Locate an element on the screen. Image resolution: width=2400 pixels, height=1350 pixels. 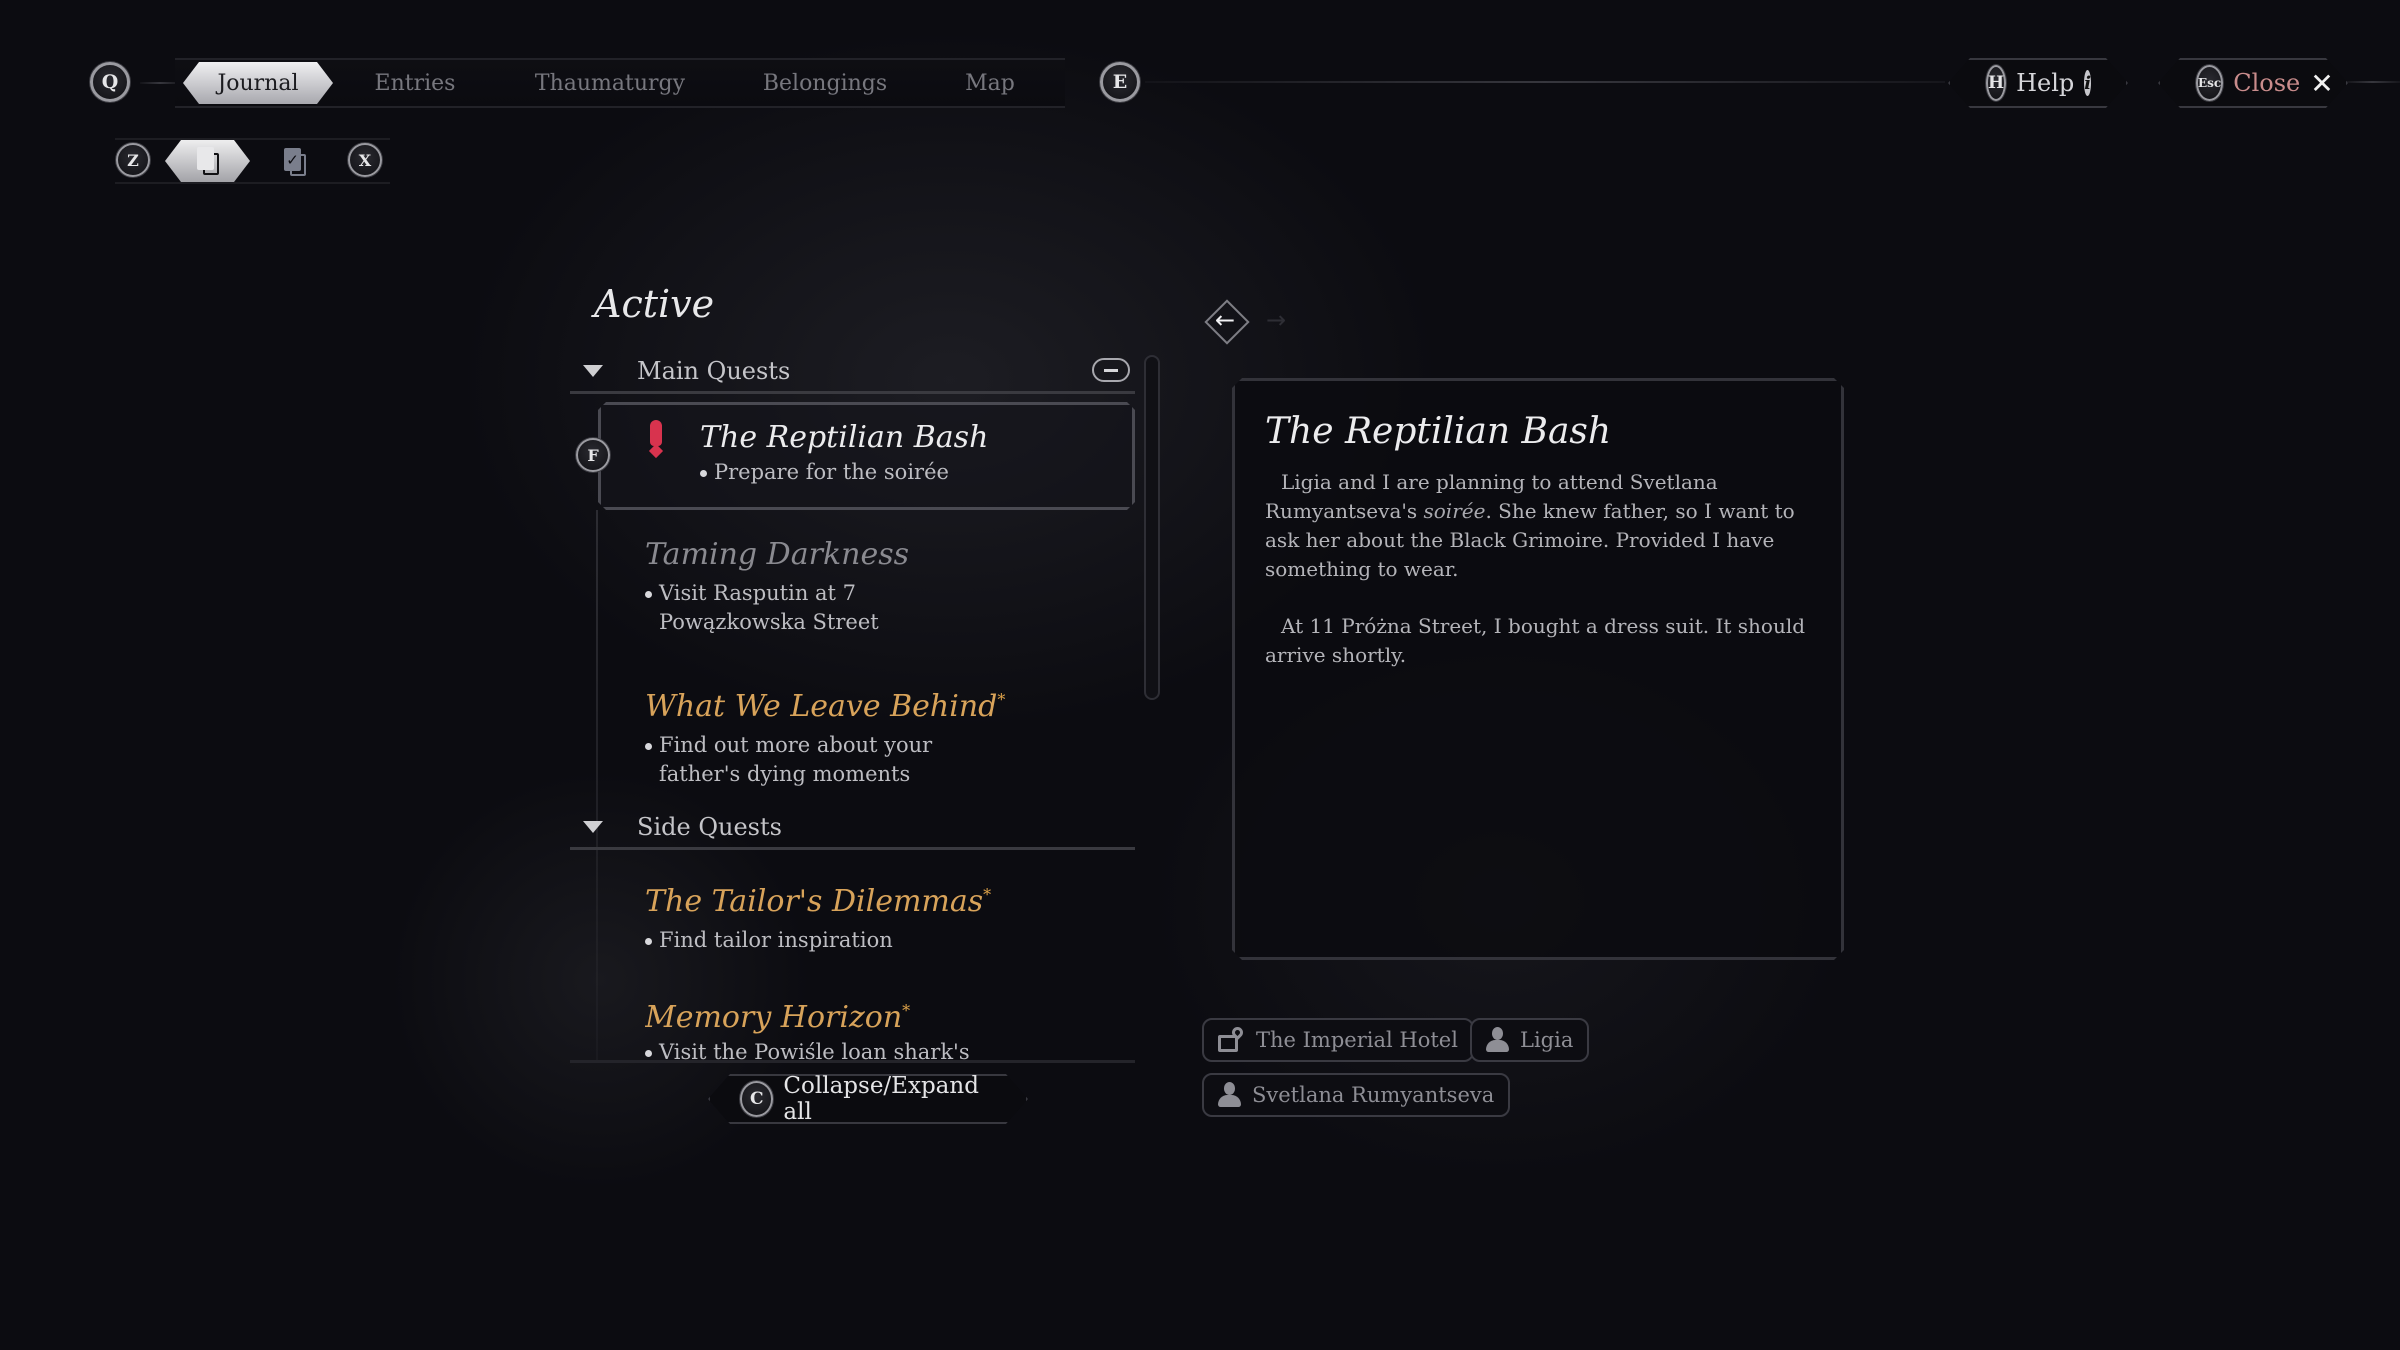
exclamation-glyph: ! is located at coordinates (205, 158).